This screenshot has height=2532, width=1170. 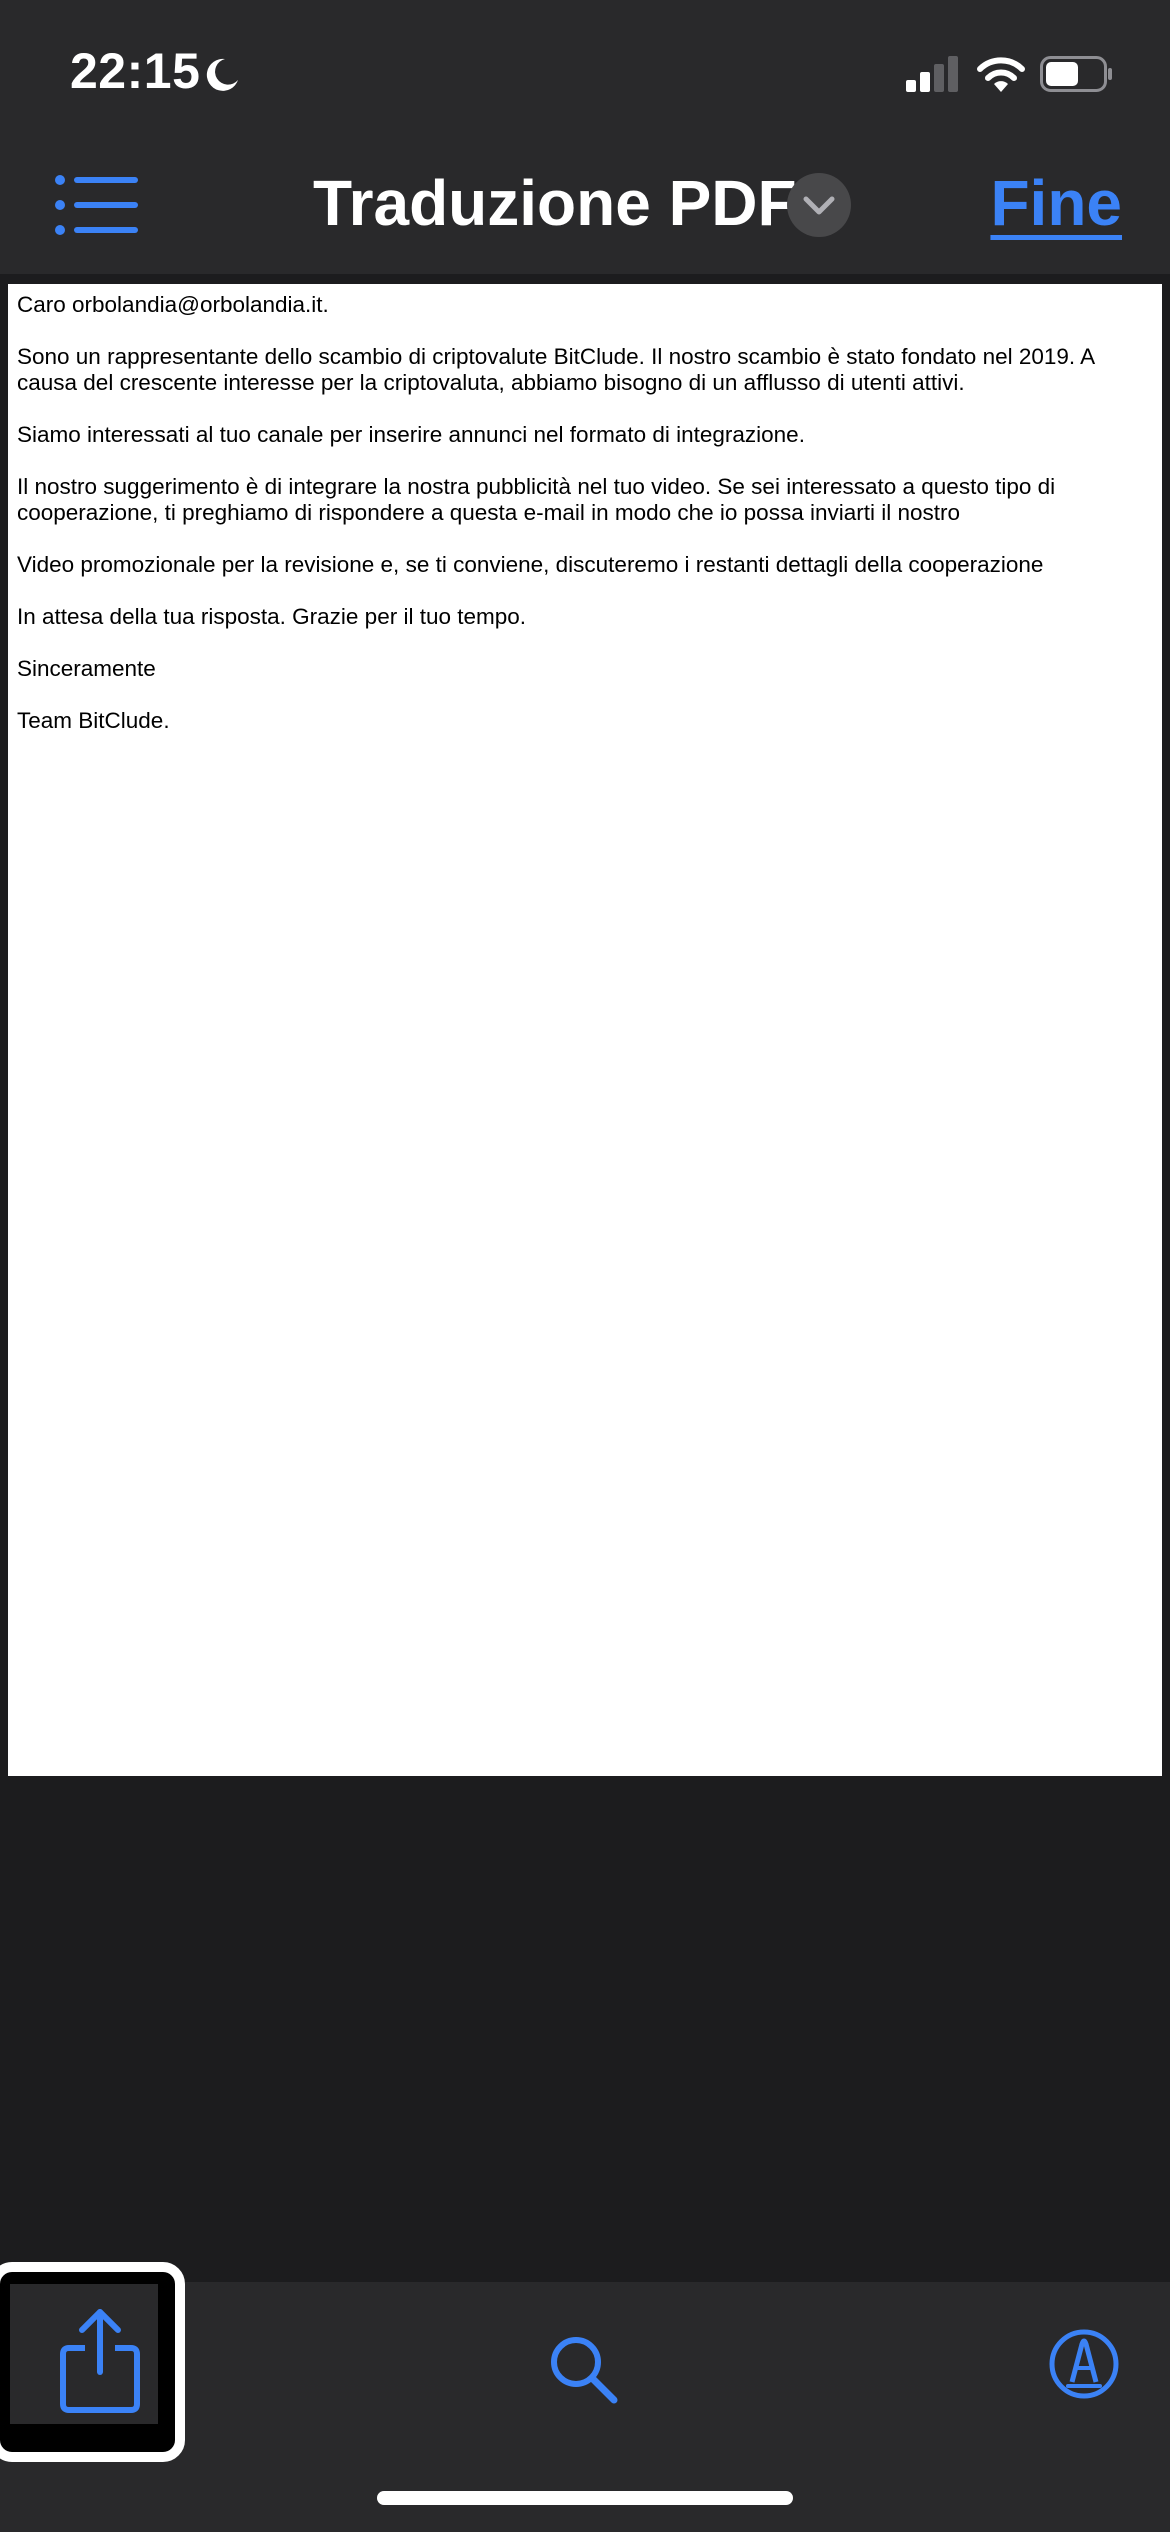 I want to click on document-paragraph: Sinceramente, so click(x=86, y=668).